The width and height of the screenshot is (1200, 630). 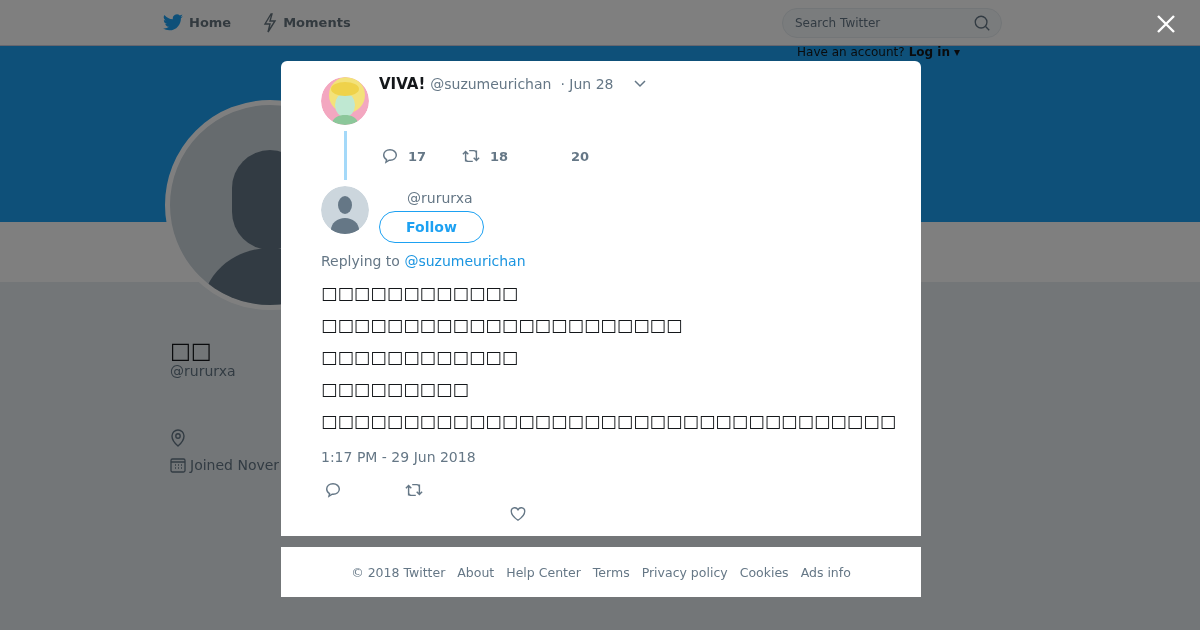 I want to click on close-icon, so click(x=1166, y=24).